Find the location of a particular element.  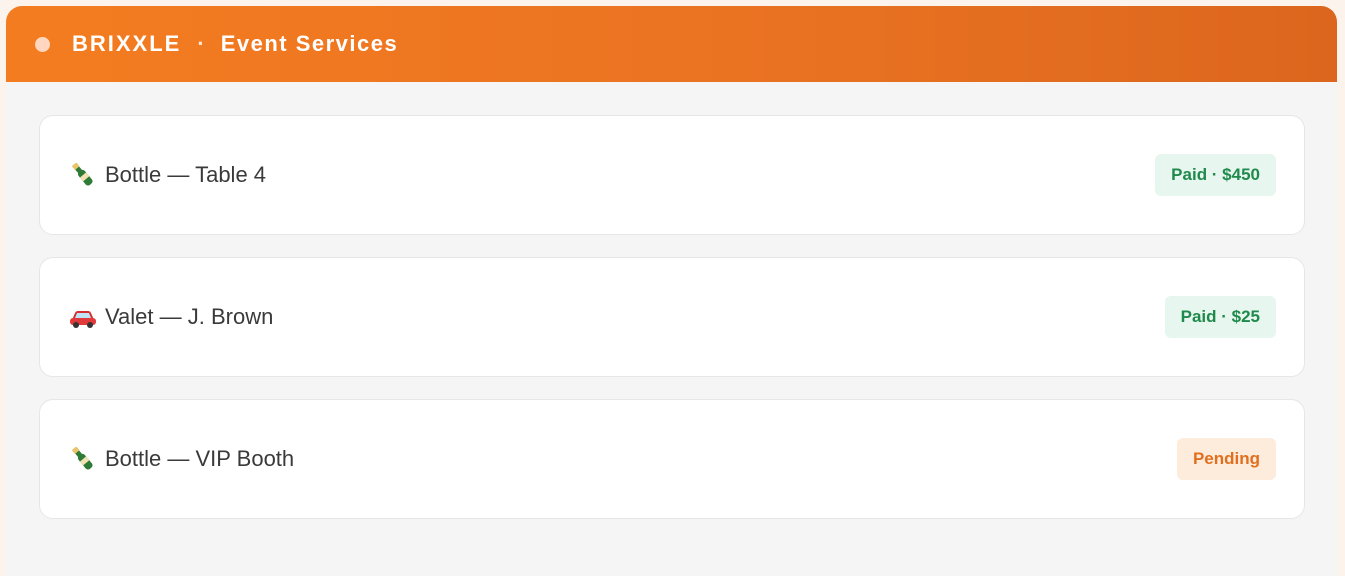

service-item: Valet — J. Brown is located at coordinates (170, 317).